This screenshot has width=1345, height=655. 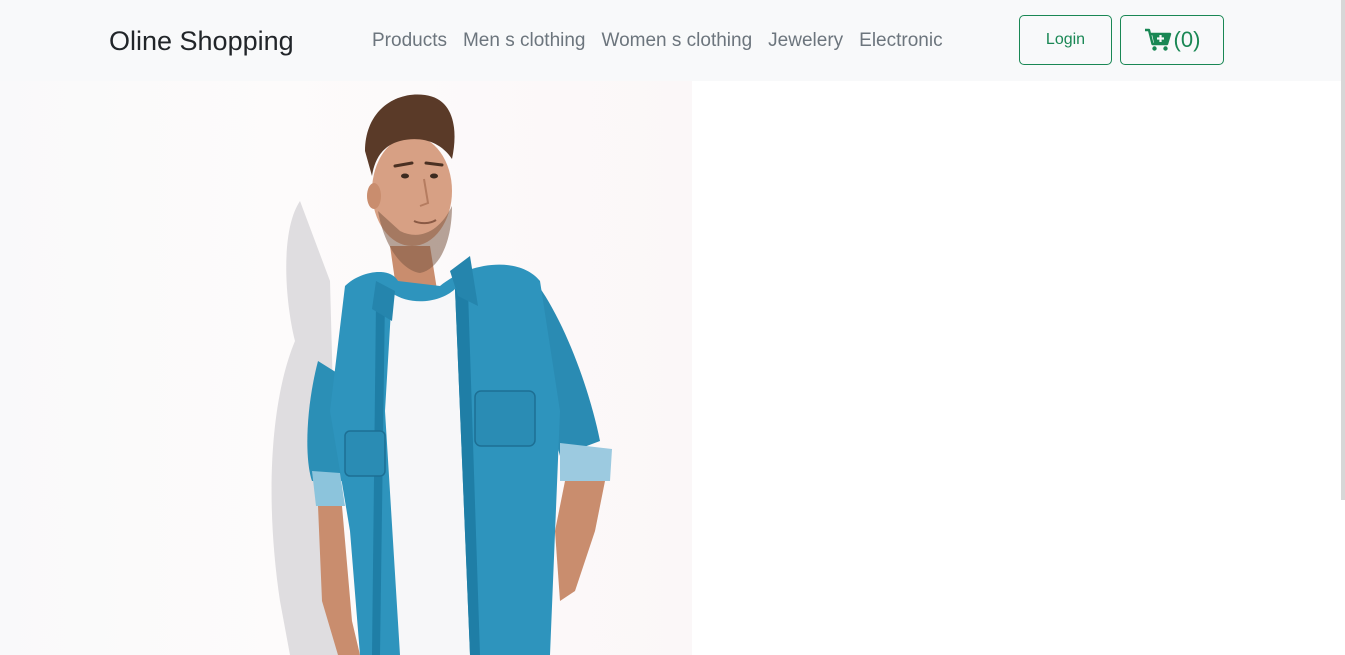 What do you see at coordinates (524, 41) in the screenshot?
I see `nav-link-mens-clothing: Men s clothing` at bounding box center [524, 41].